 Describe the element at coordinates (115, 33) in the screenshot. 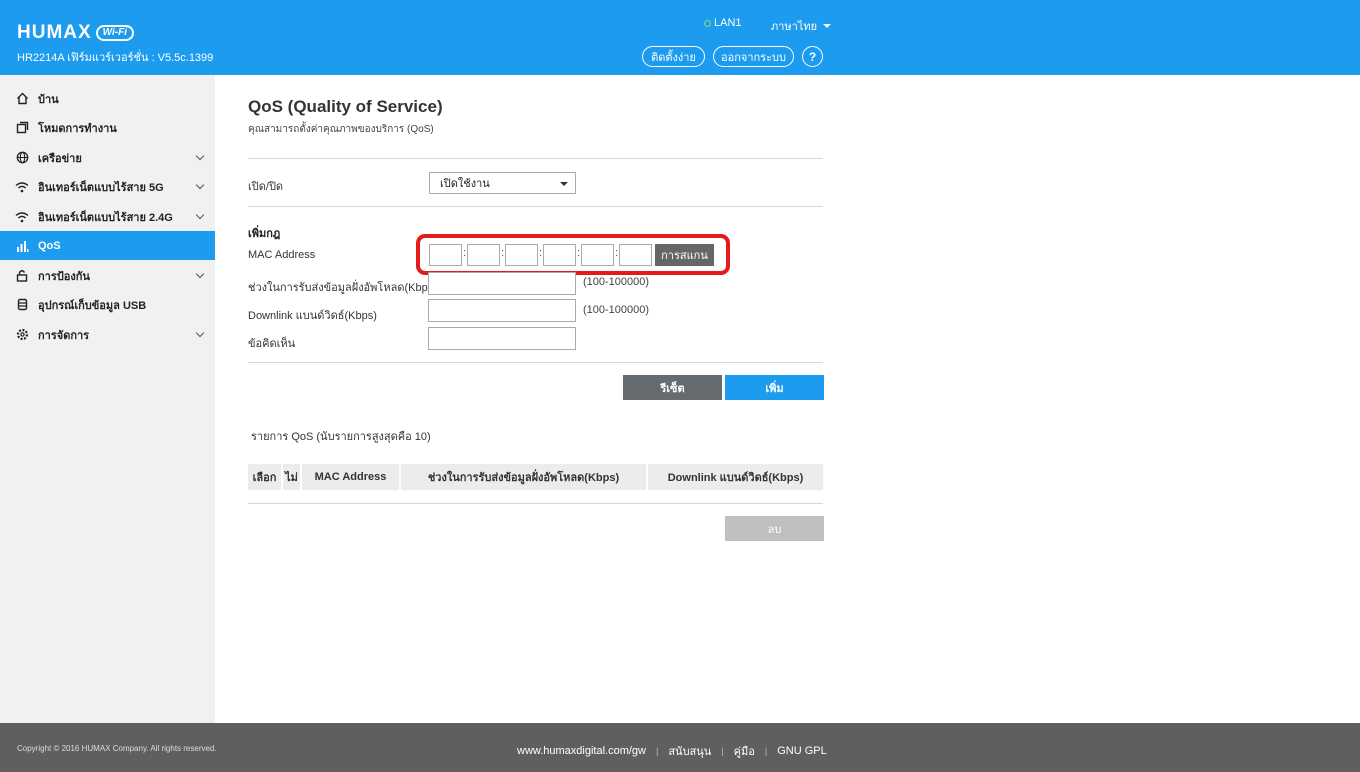

I see `wifi-badge: Wi-Fi` at that location.